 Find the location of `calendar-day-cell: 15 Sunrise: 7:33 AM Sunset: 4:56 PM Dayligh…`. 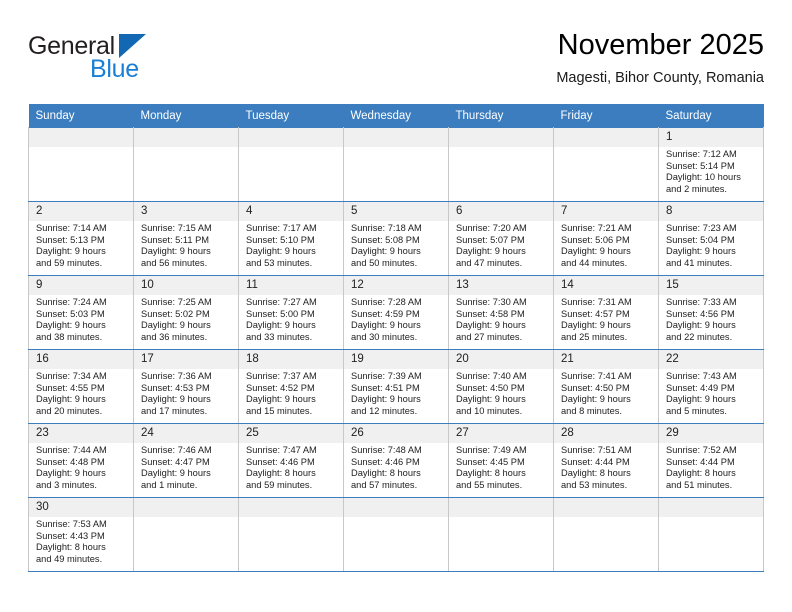

calendar-day-cell: 15 Sunrise: 7:33 AM Sunset: 4:56 PM Dayligh… is located at coordinates (711, 312).